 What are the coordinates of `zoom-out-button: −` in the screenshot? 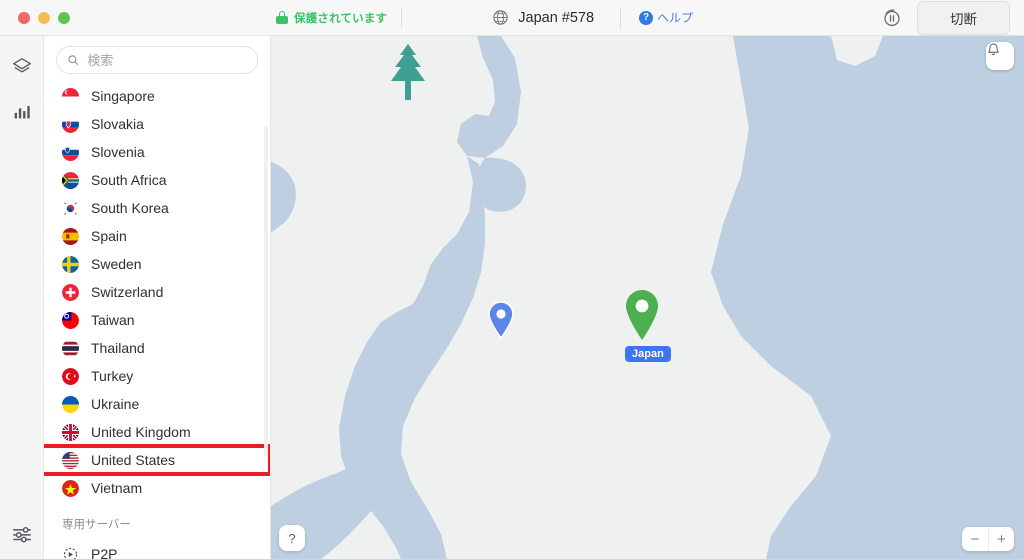 It's located at (975, 539).